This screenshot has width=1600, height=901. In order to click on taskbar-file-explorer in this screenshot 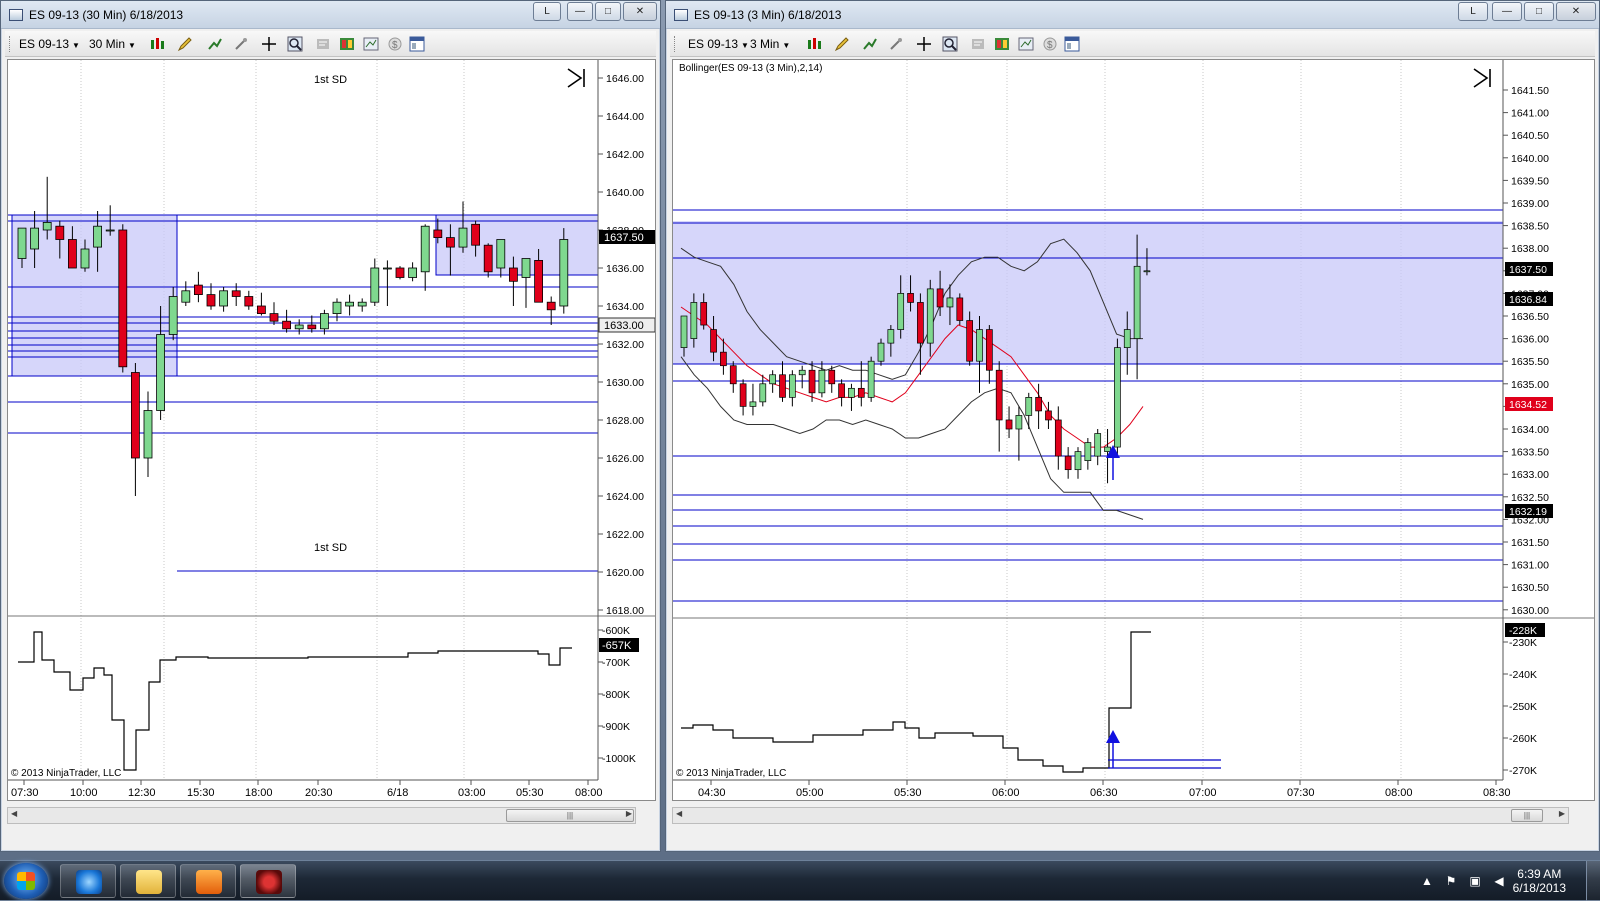, I will do `click(148, 881)`.